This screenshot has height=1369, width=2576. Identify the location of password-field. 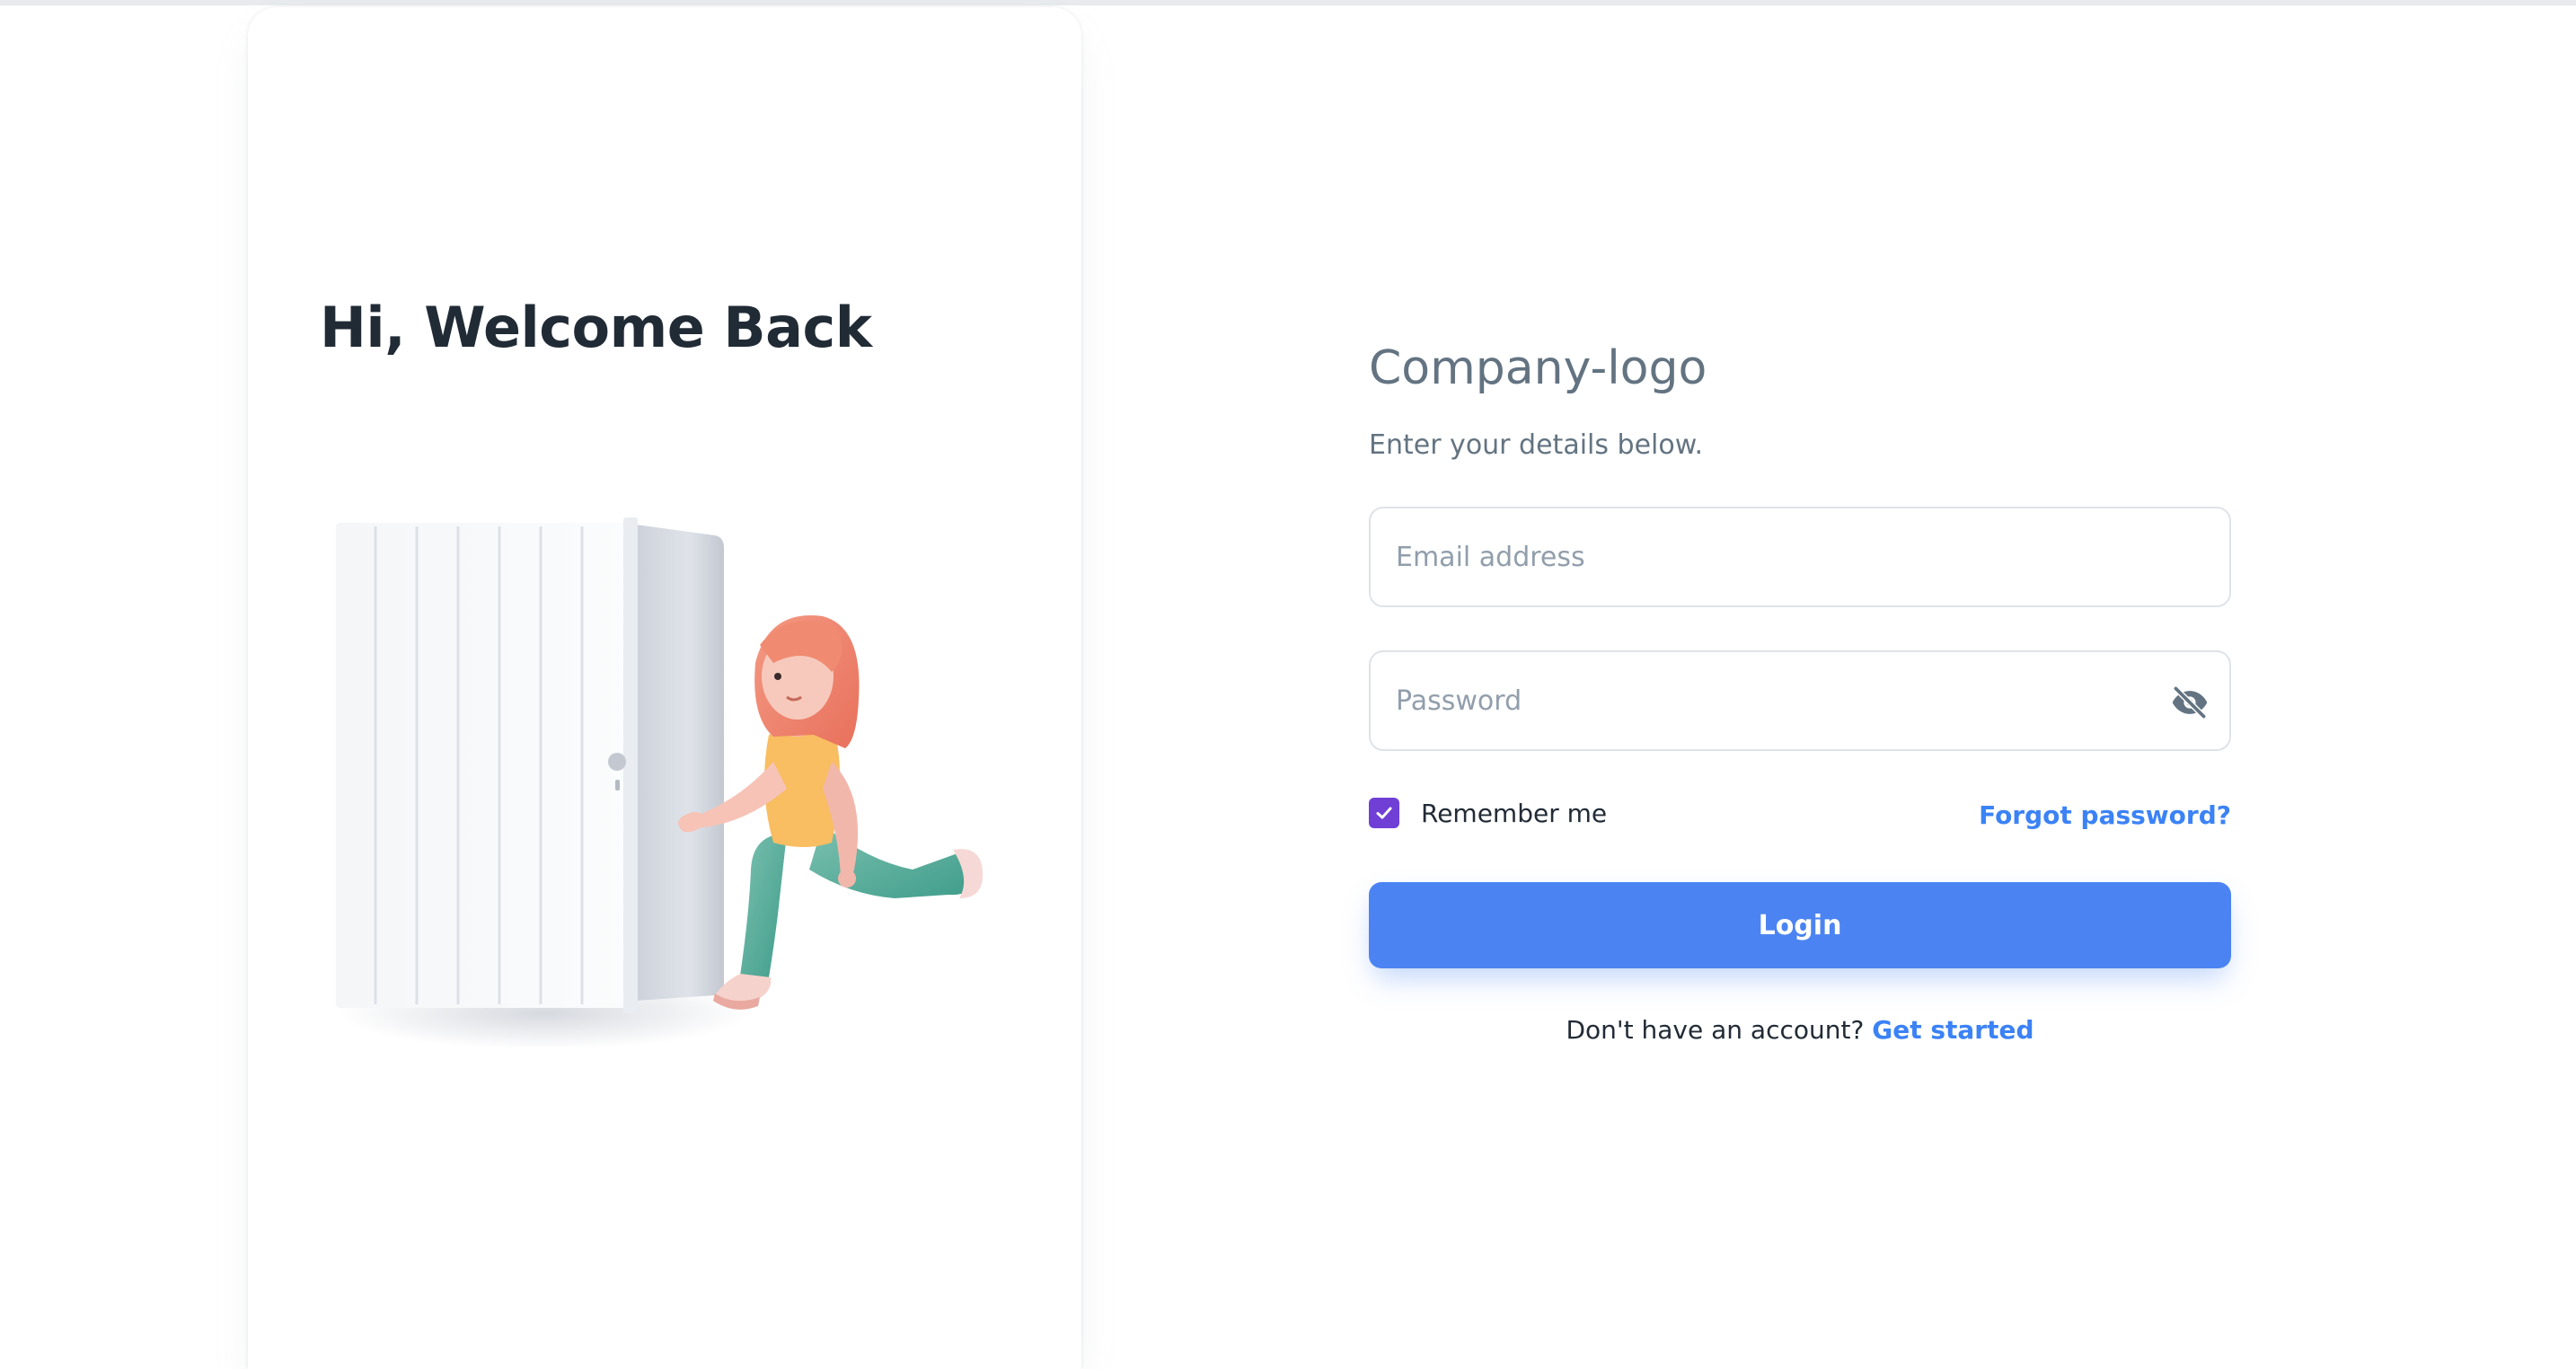
(1800, 701).